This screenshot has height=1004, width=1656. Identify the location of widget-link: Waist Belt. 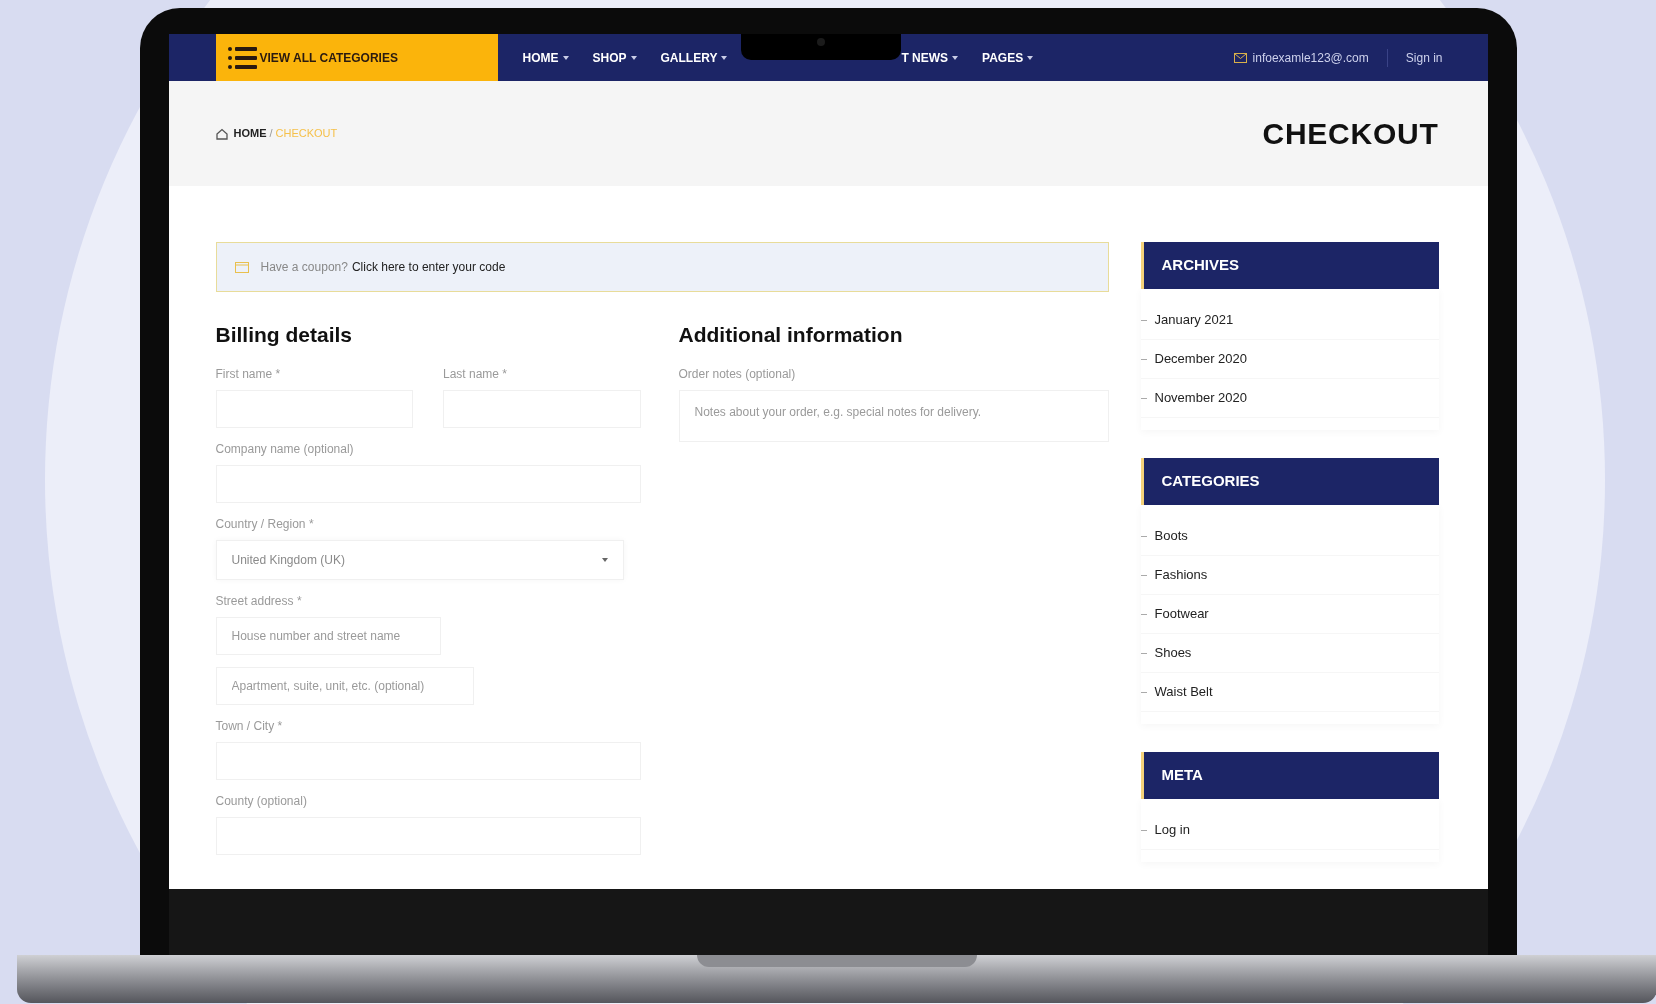
(1183, 692).